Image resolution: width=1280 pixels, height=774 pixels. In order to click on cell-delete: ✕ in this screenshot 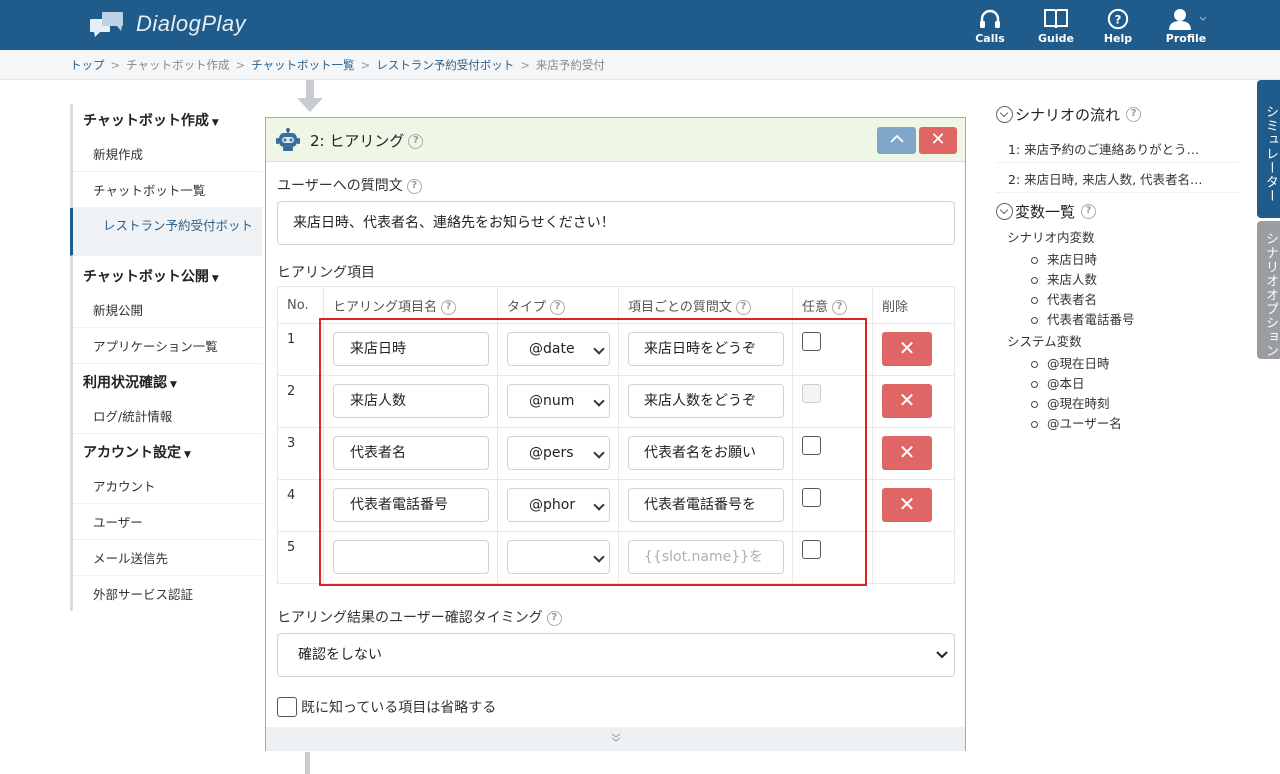, I will do `click(913, 505)`.